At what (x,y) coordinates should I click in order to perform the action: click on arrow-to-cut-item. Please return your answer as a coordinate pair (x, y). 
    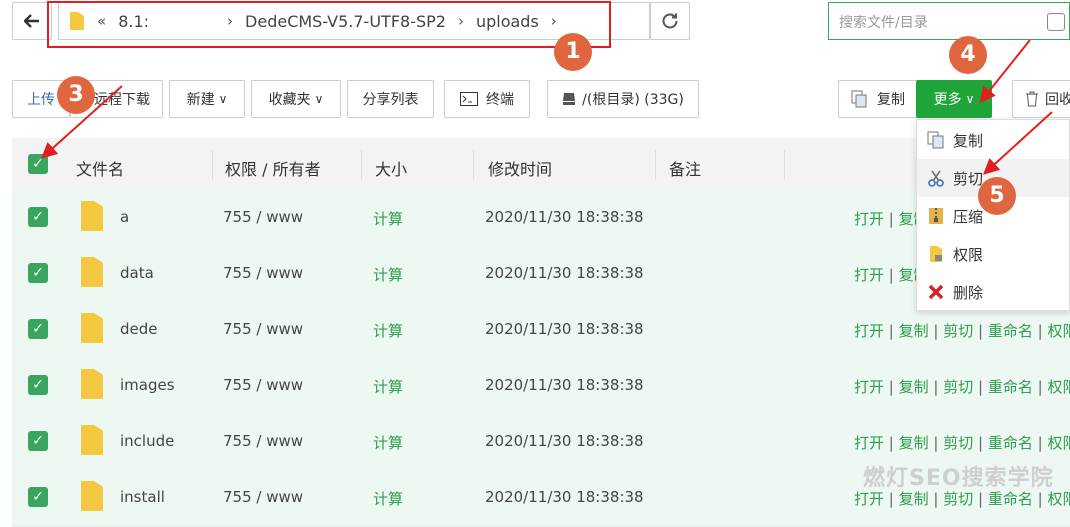
    Looking at the image, I should click on (1018, 143).